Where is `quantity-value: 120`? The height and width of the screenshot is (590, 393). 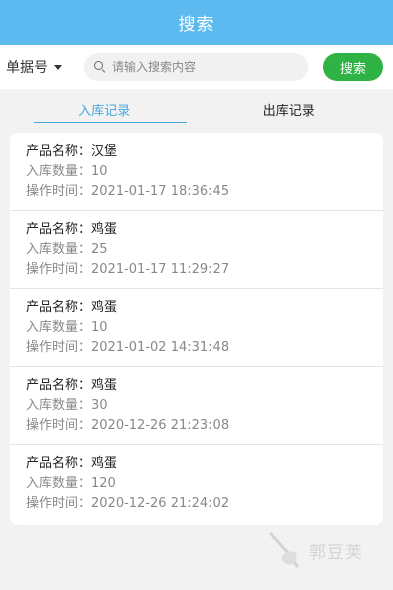 quantity-value: 120 is located at coordinates (103, 483).